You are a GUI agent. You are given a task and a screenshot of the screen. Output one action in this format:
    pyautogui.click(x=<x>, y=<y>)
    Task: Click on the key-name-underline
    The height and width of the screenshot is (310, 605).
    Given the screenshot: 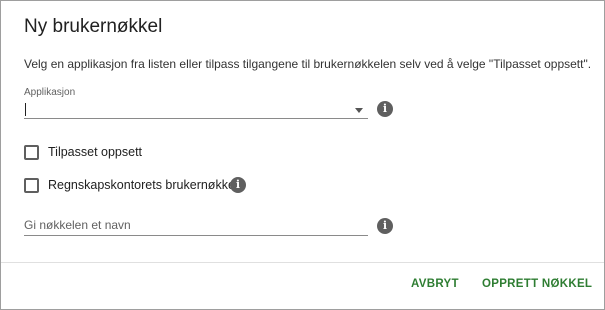 What is the action you would take?
    pyautogui.click(x=196, y=235)
    